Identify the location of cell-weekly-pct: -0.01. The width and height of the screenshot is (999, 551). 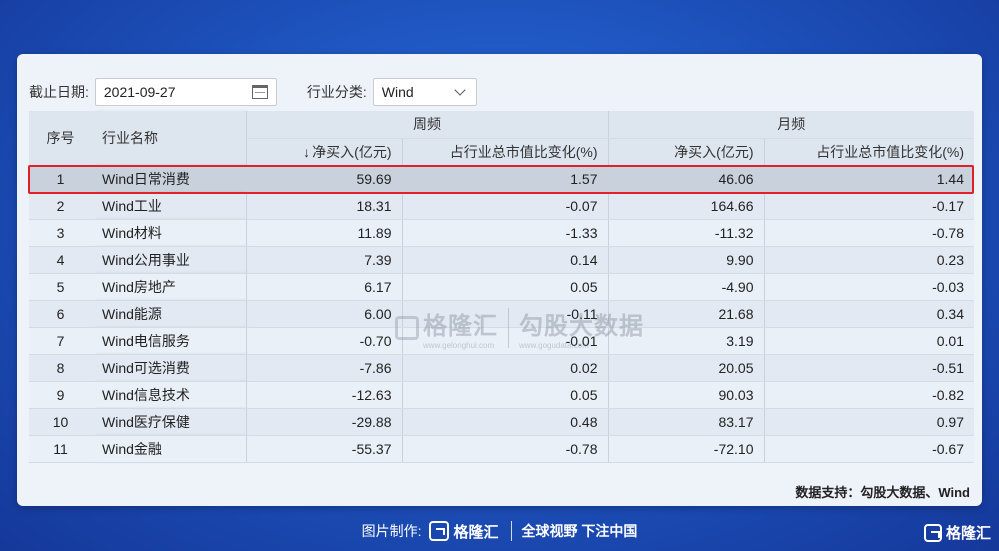
(505, 341).